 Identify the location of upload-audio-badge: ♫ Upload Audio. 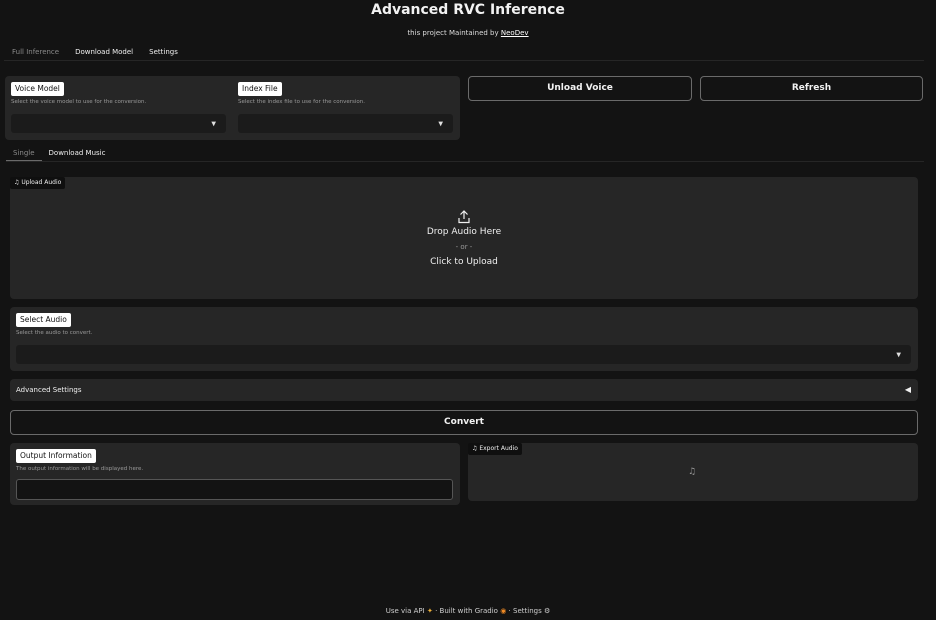
(38, 183).